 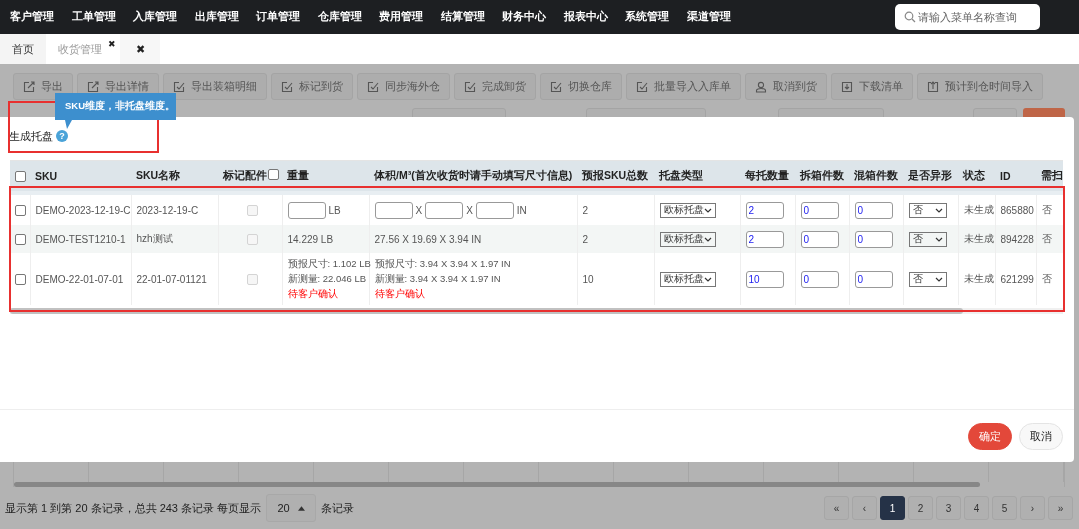 I want to click on toolbar-button: 批量导入入库单, so click(x=683, y=86).